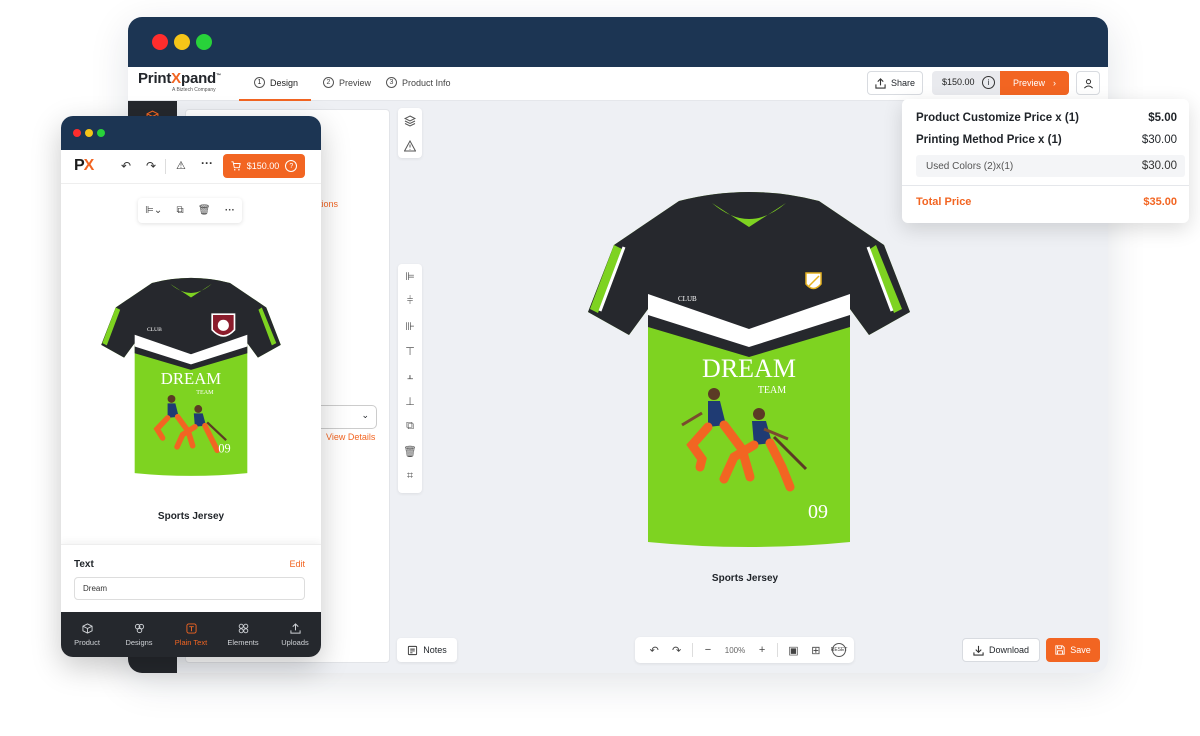  I want to click on view-details-link: View Details, so click(350, 437).